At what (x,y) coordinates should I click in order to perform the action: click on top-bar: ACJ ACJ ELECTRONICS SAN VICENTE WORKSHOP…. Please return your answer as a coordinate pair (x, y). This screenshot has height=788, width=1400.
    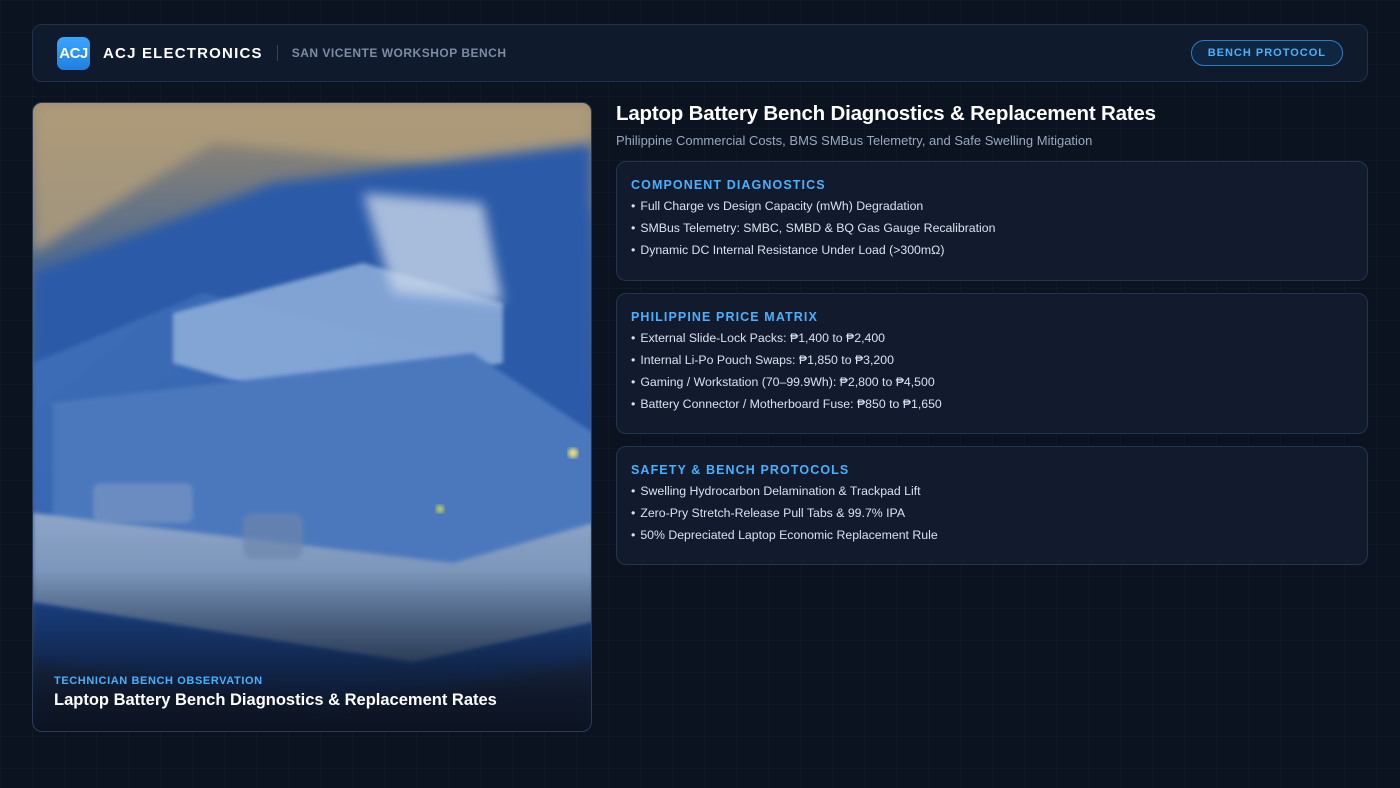
    Looking at the image, I should click on (700, 53).